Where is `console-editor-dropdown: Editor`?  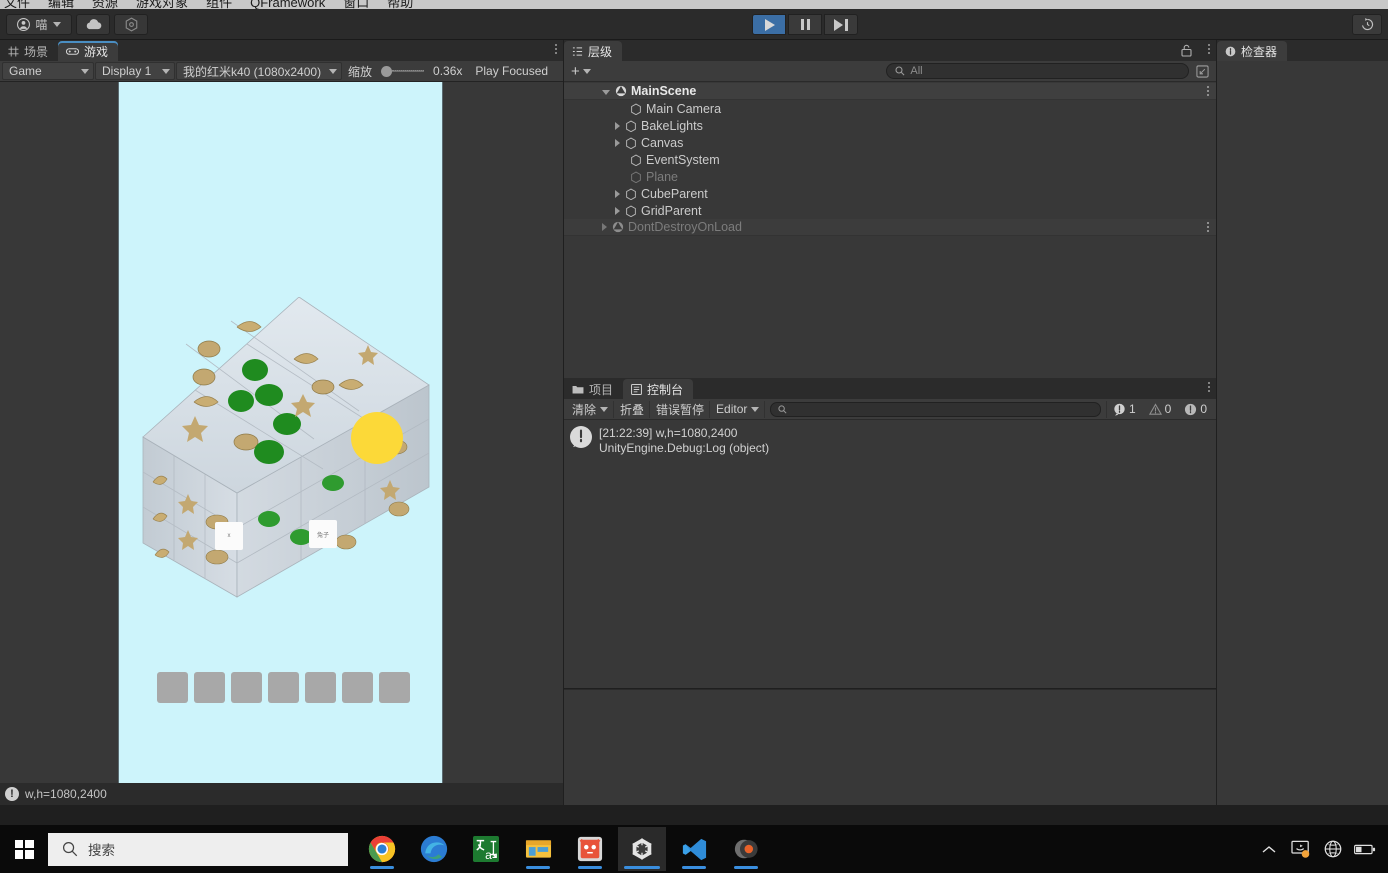 console-editor-dropdown: Editor is located at coordinates (738, 409).